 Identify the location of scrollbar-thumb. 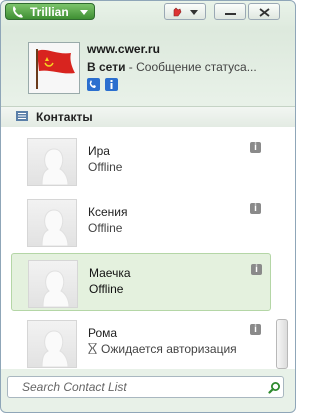
(282, 344).